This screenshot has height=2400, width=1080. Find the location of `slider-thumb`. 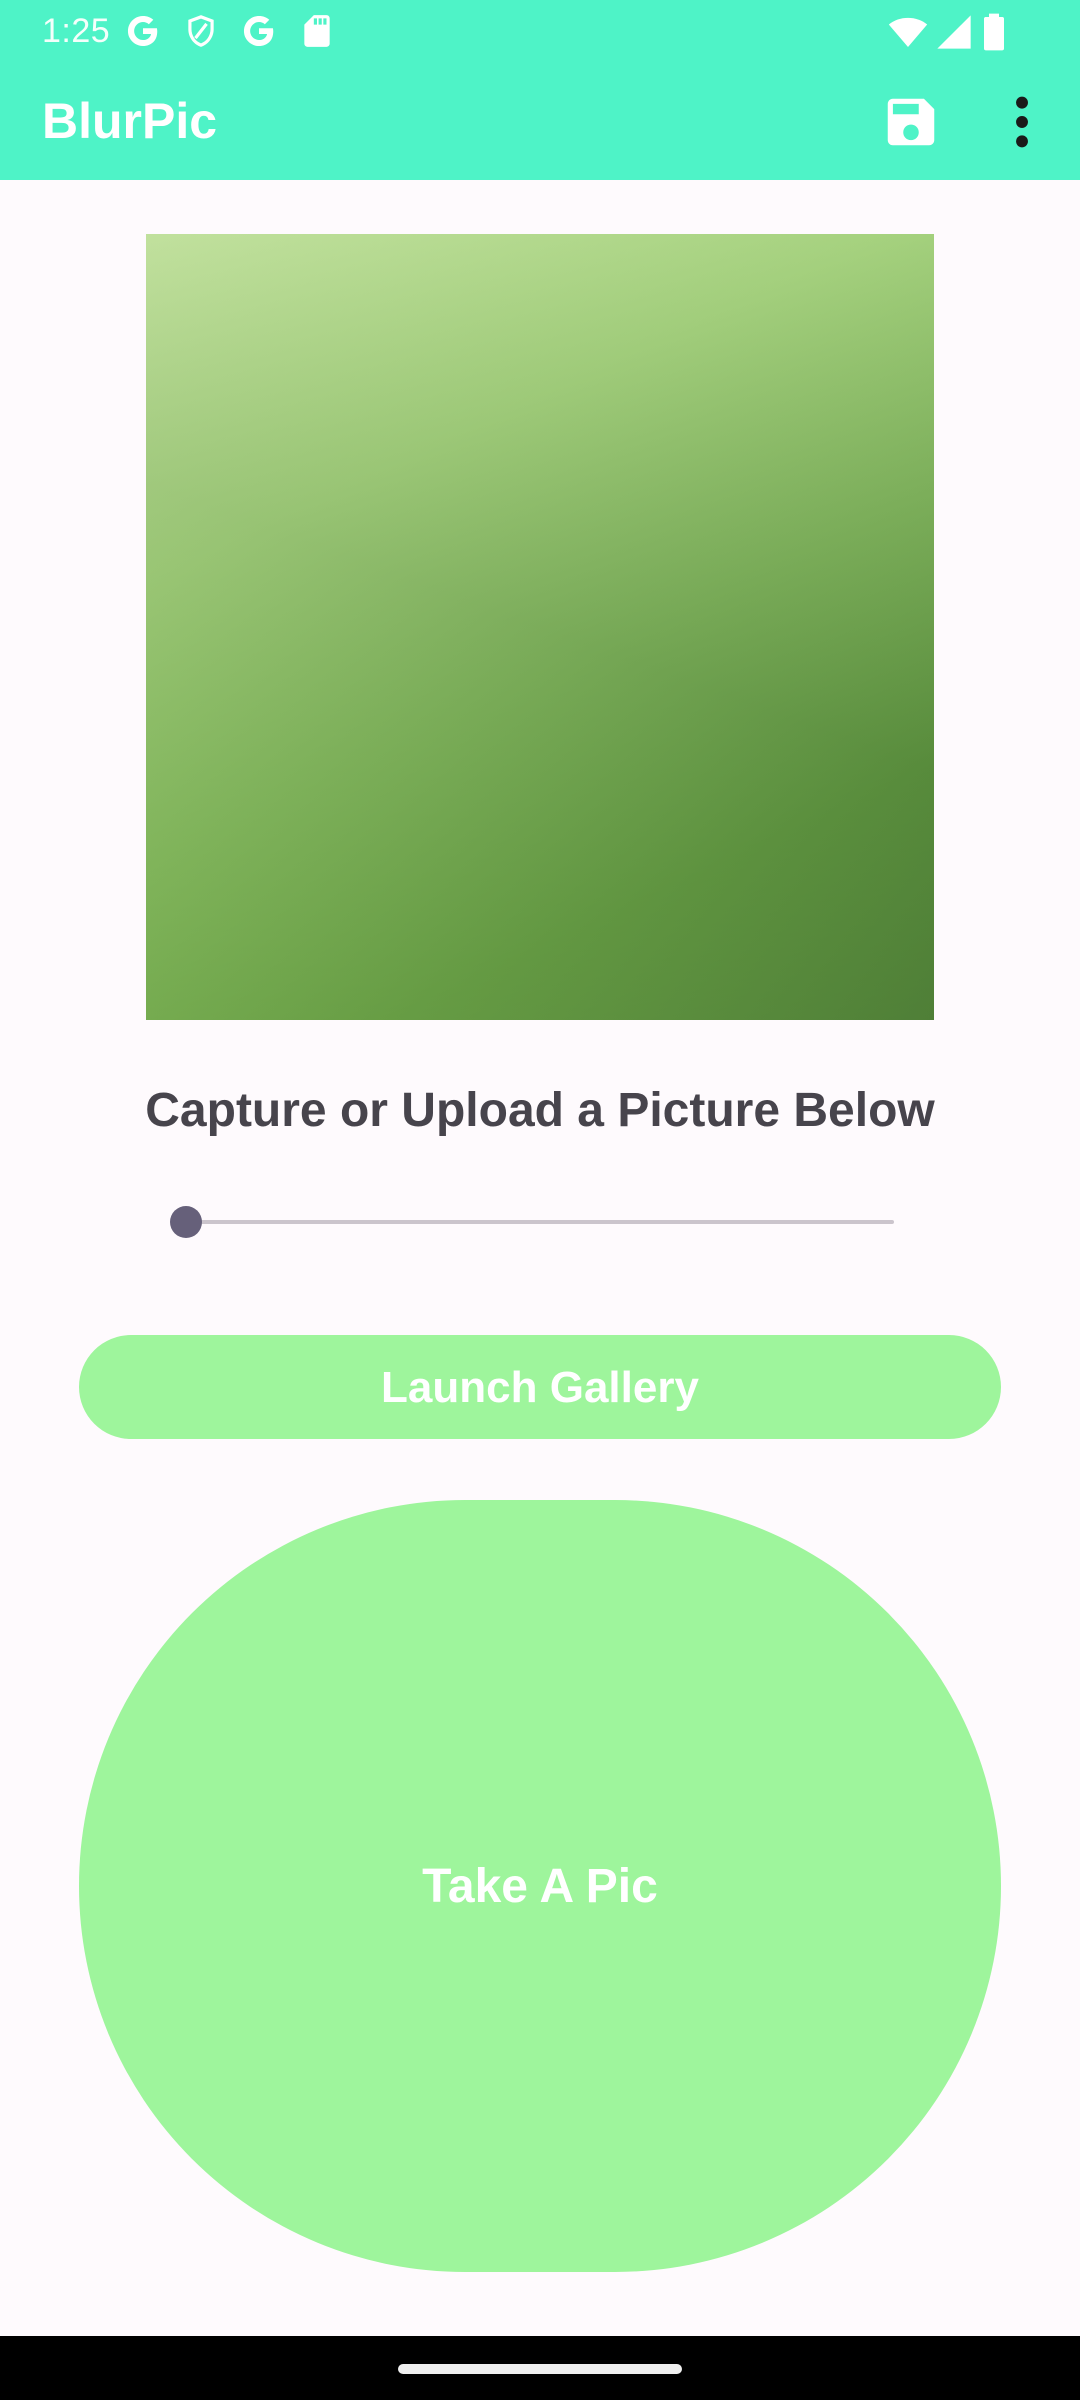

slider-thumb is located at coordinates (186, 1222).